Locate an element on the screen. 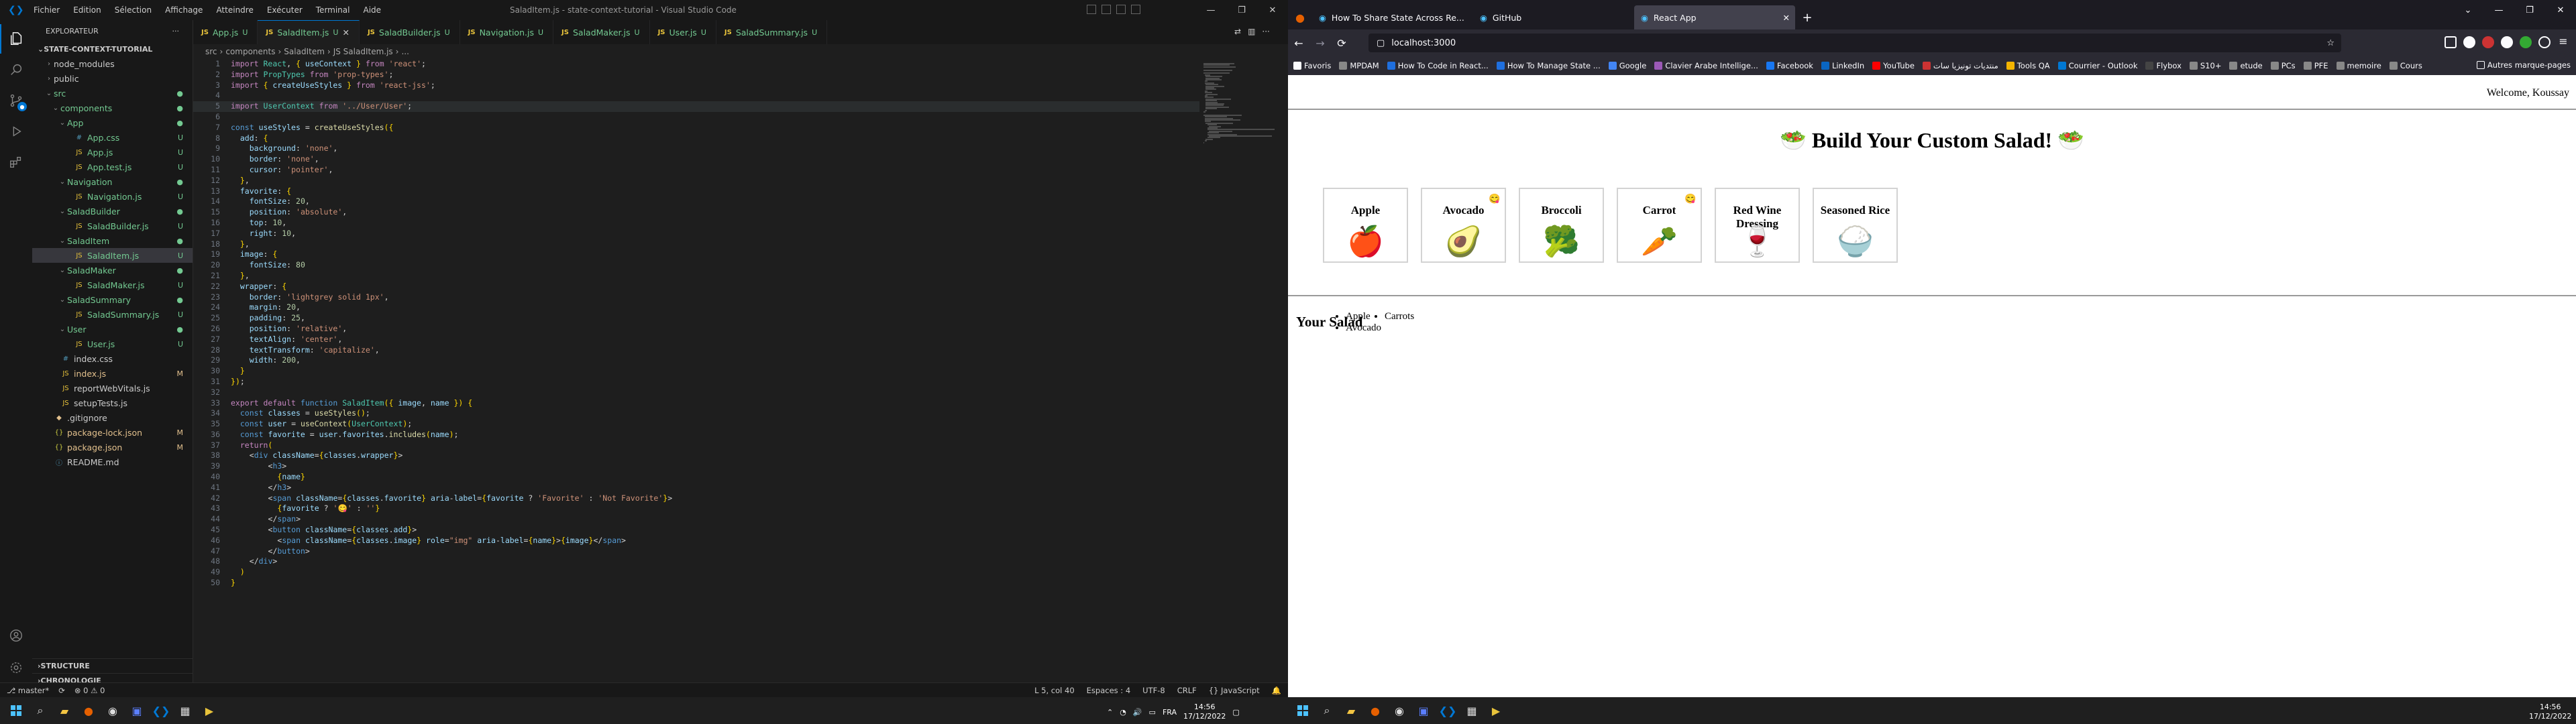 Image resolution: width=2576 pixels, height=724 pixels. tree-file: JS App.test.js U is located at coordinates (112, 167).